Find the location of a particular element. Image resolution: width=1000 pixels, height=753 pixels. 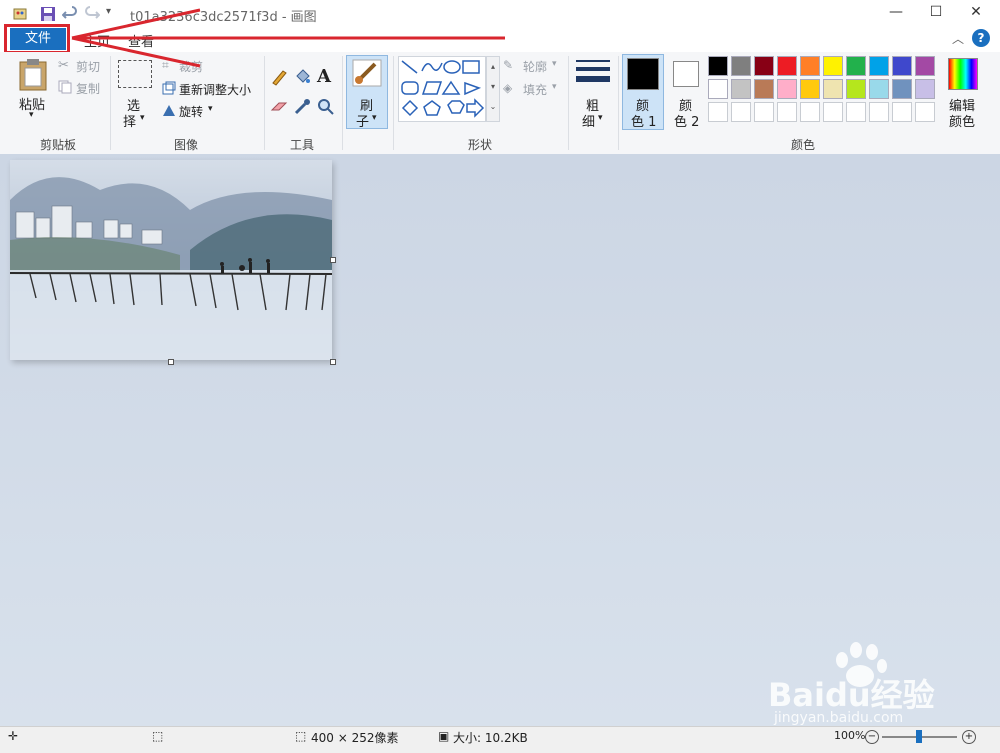

size-icon is located at coordinates (593, 74).